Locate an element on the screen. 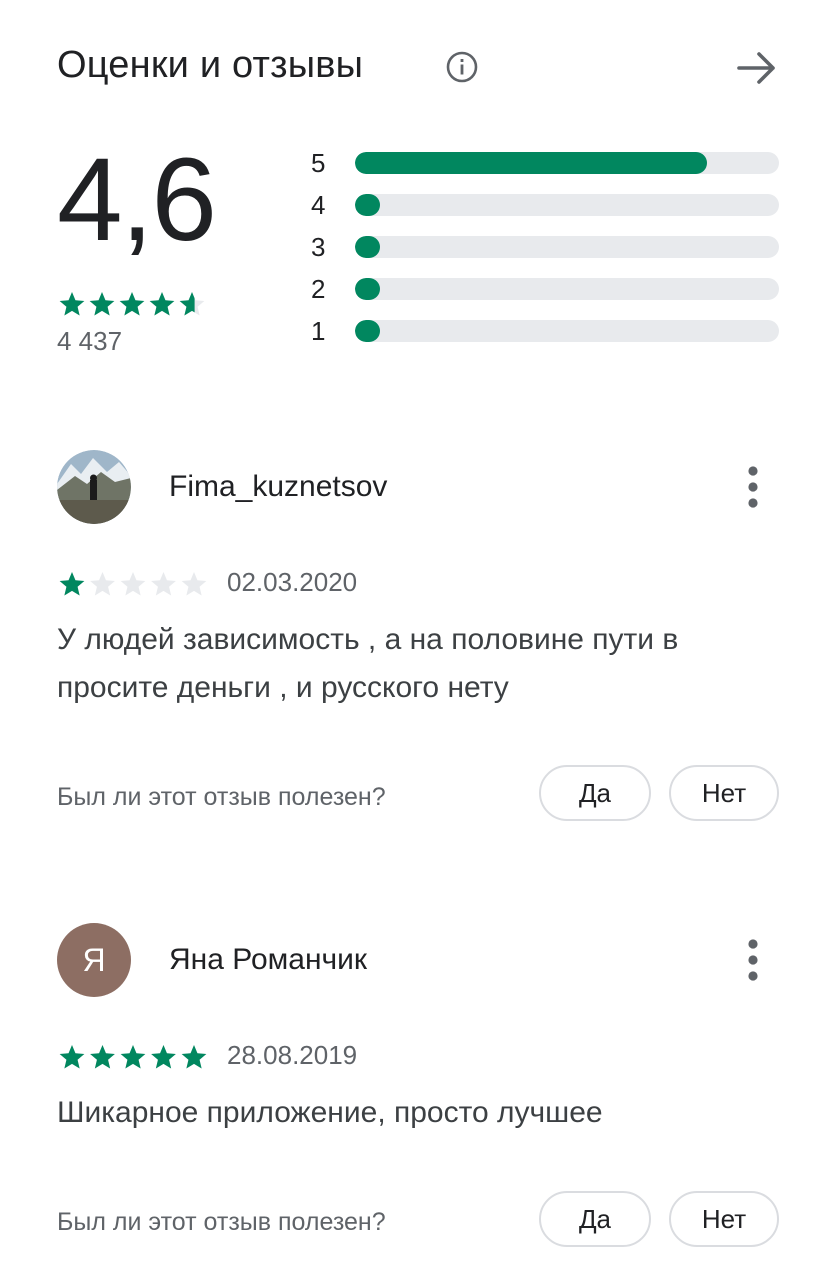 This screenshot has width=834, height=1280. histogram-row-5: 5 is located at coordinates (545, 163).